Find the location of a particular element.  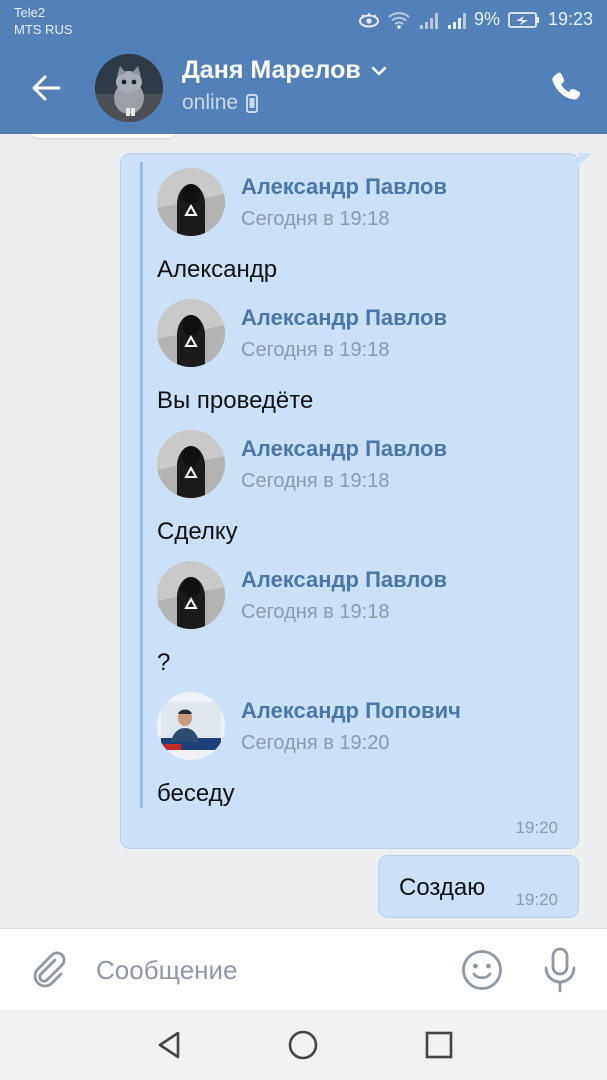

emoji-button is located at coordinates (482, 970).